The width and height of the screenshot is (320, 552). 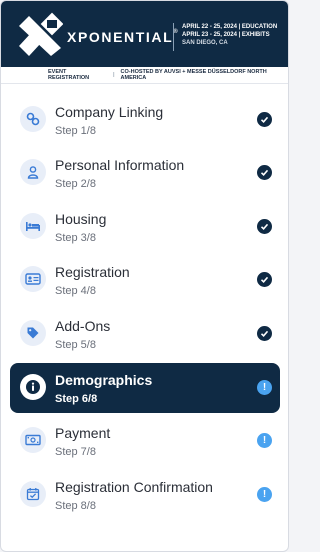 I want to click on step-demographics: Demographics Step 6/8 !, so click(x=145, y=388).